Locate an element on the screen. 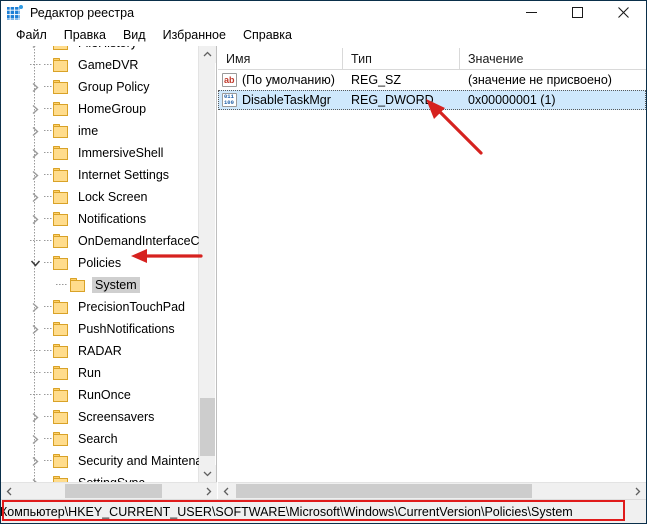  values-scroll-right-button is located at coordinates (637, 491).